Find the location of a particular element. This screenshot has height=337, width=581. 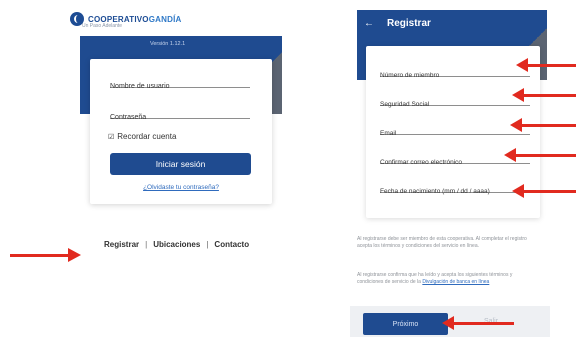

forgot-password-link: ¿Olvidaste tu contraseña? is located at coordinates (181, 187).